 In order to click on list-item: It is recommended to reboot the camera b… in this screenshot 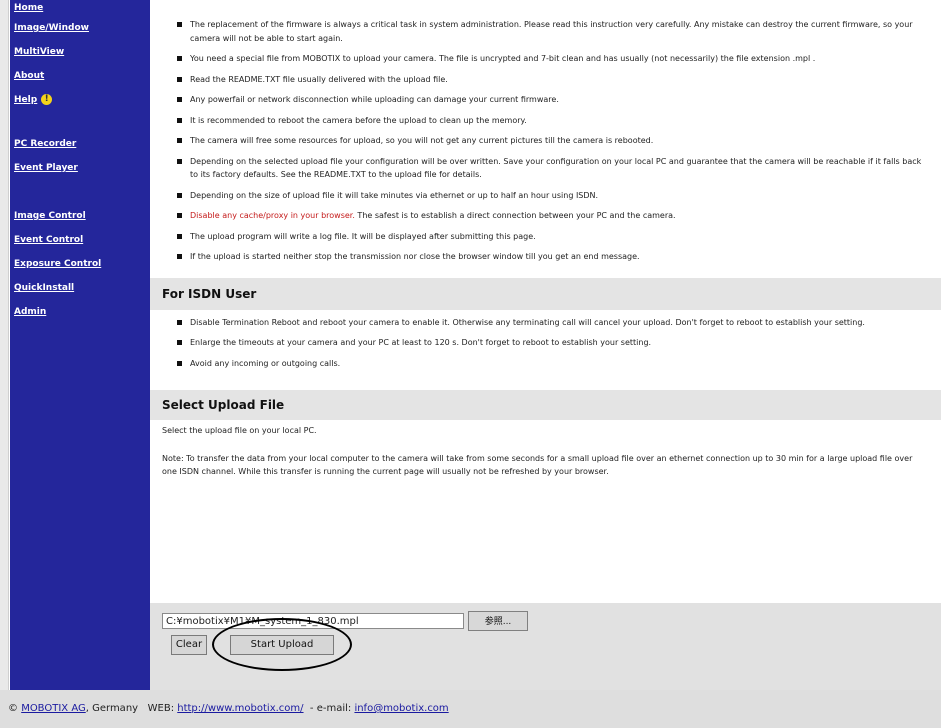, I will do `click(545, 121)`.